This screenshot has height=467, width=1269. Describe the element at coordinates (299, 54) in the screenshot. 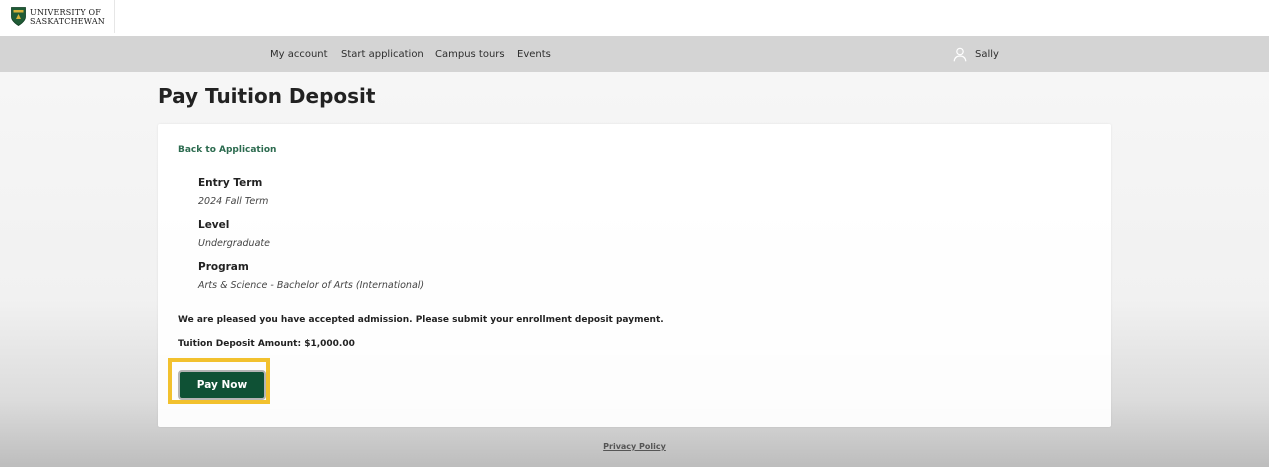

I see `nav-my-account: My account` at that location.